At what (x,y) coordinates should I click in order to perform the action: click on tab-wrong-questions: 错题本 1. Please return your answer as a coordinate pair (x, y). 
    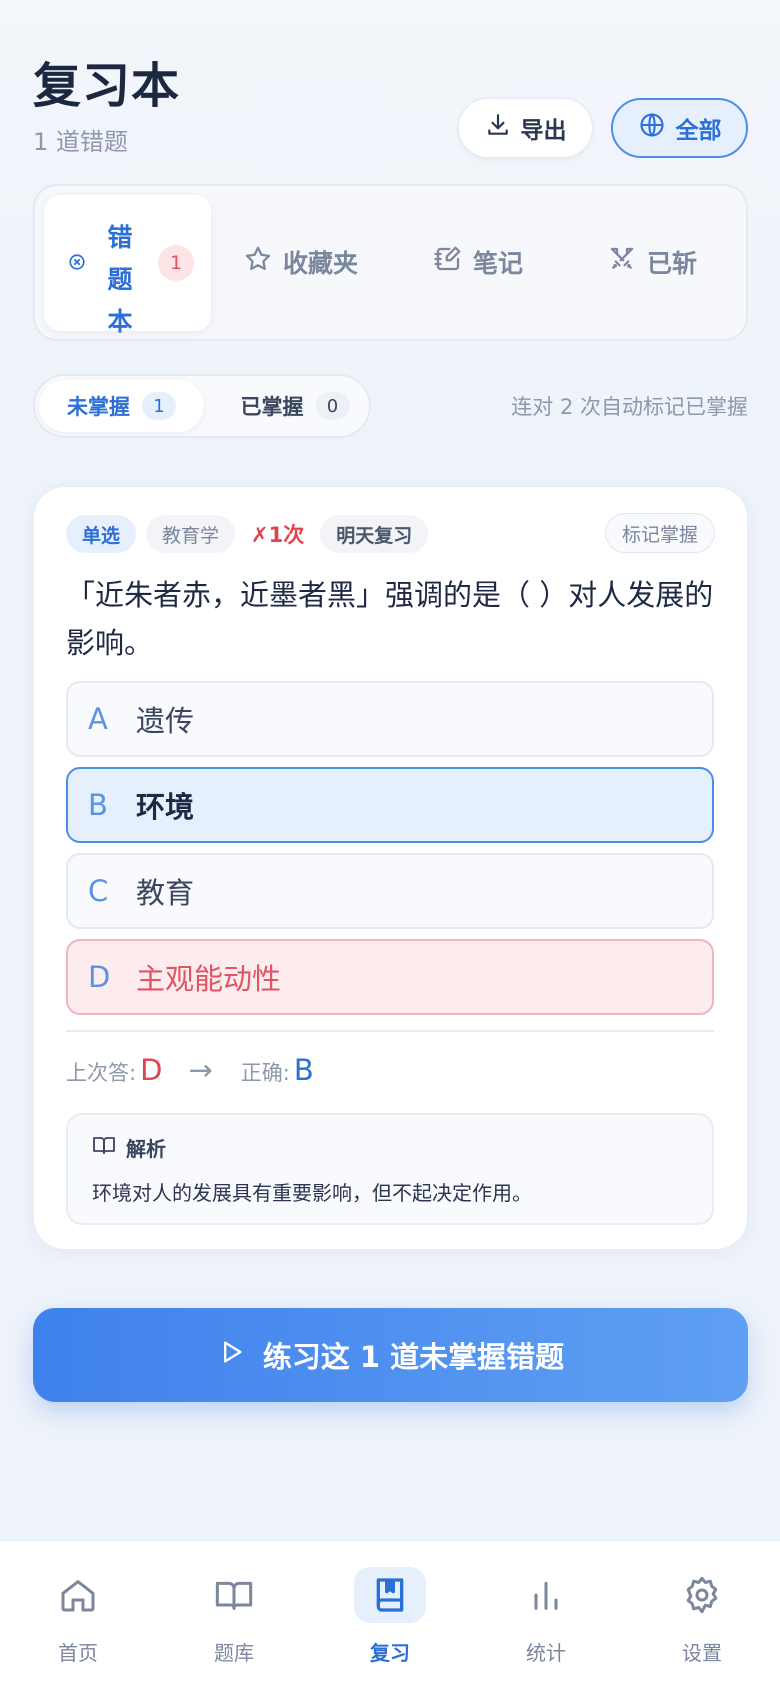
    Looking at the image, I should click on (127, 265).